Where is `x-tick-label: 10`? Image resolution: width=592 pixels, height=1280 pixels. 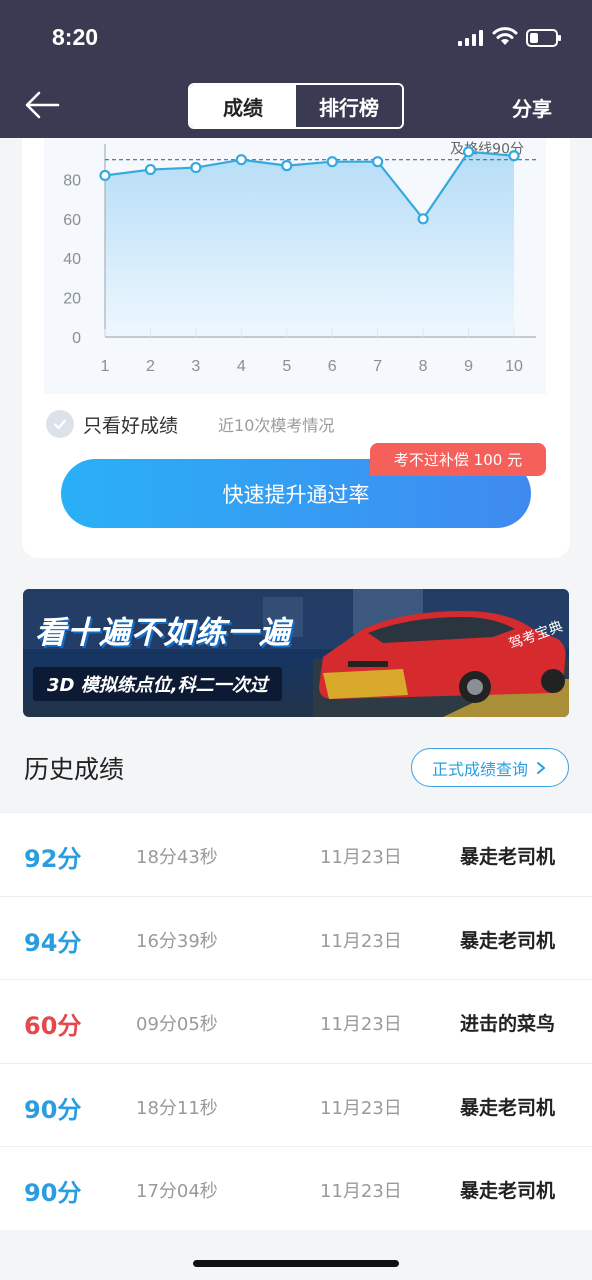 x-tick-label: 10 is located at coordinates (514, 366).